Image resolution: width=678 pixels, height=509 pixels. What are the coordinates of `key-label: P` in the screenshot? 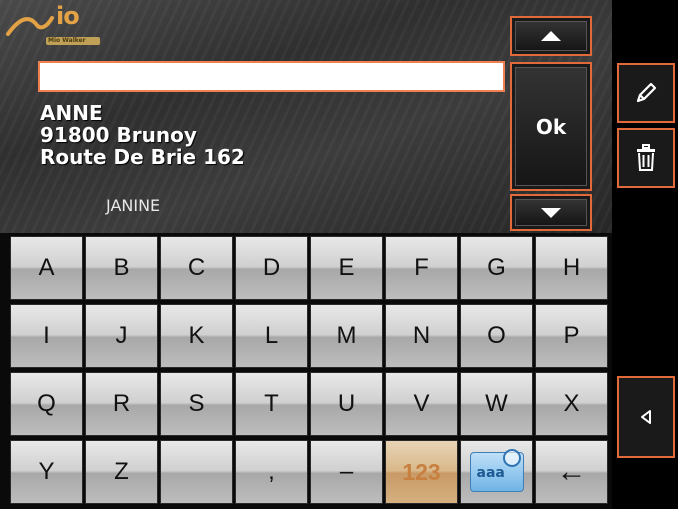 It's located at (571, 335).